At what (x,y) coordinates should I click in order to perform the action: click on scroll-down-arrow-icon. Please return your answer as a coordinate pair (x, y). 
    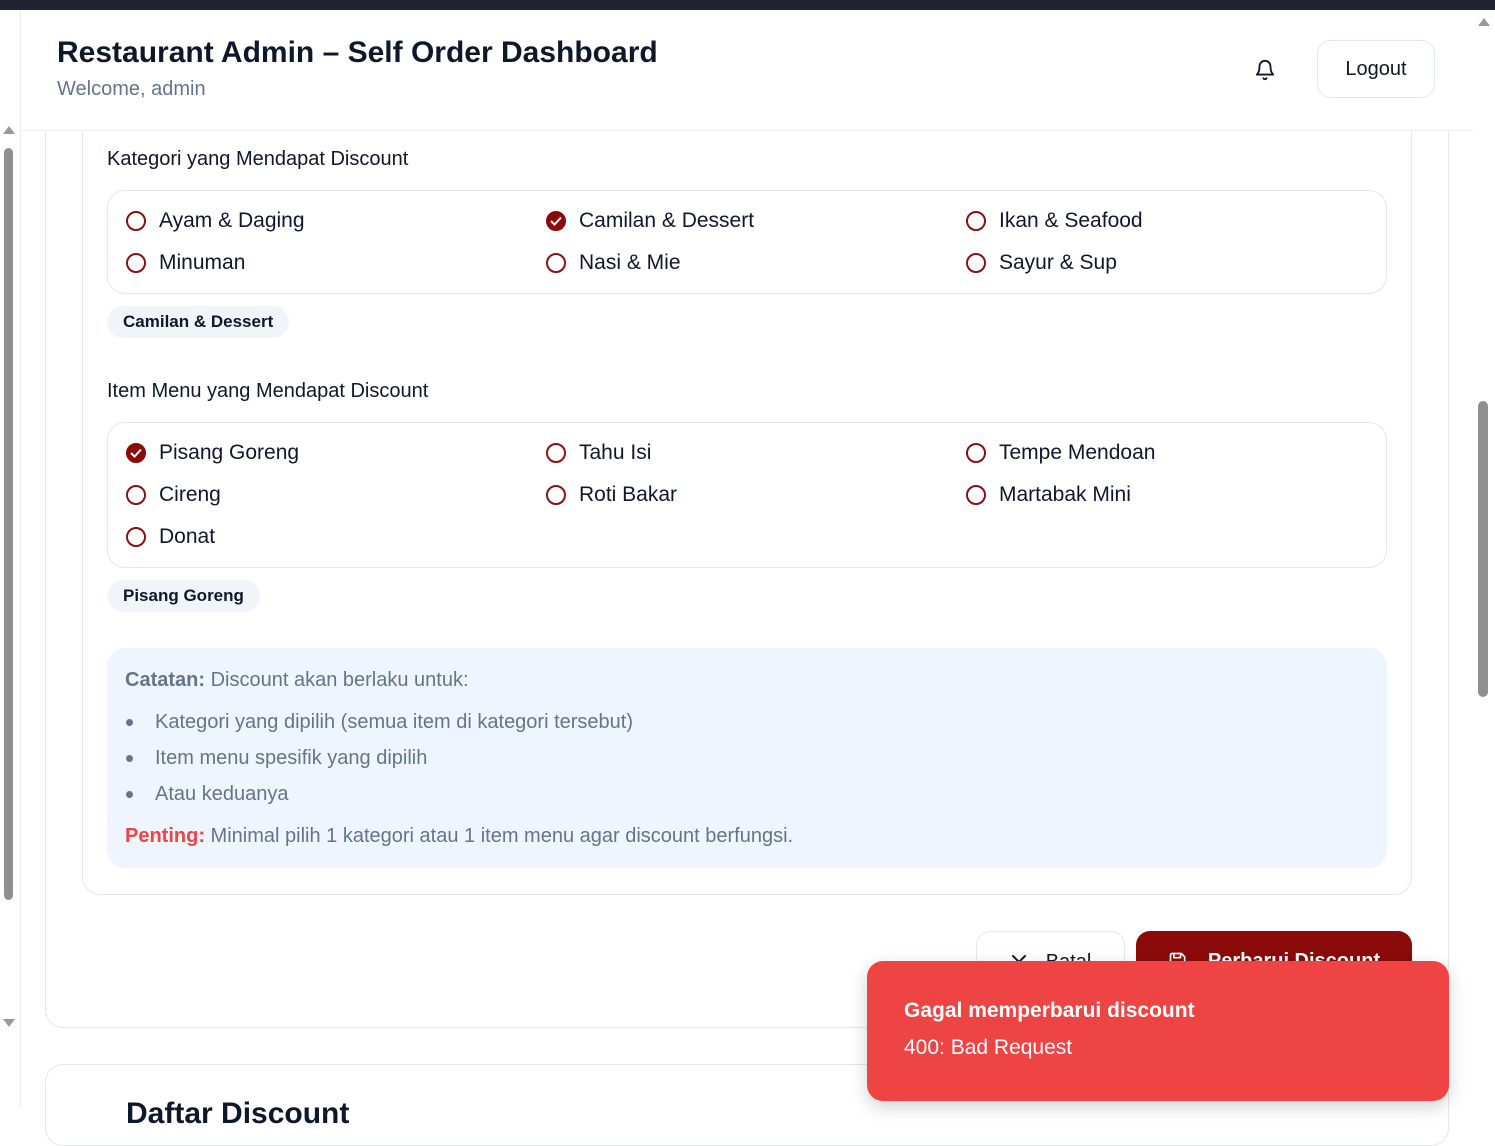
    Looking at the image, I should click on (9, 1023).